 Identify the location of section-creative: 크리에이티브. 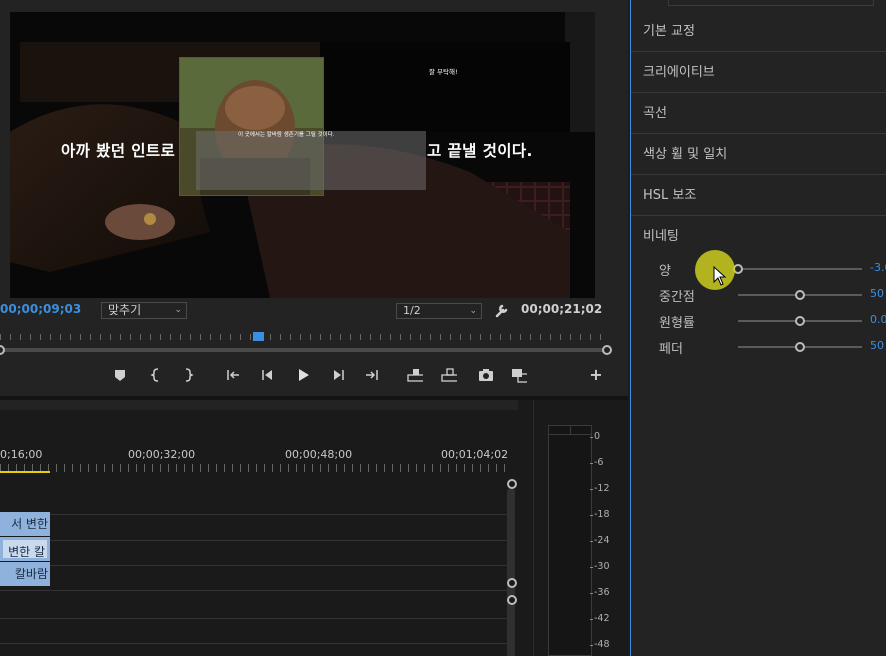
(758, 72).